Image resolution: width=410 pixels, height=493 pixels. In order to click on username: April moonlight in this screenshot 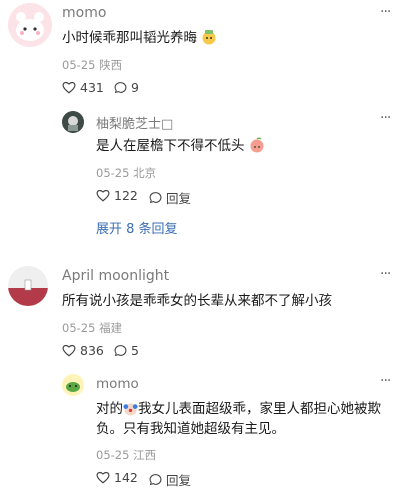, I will do `click(115, 276)`.